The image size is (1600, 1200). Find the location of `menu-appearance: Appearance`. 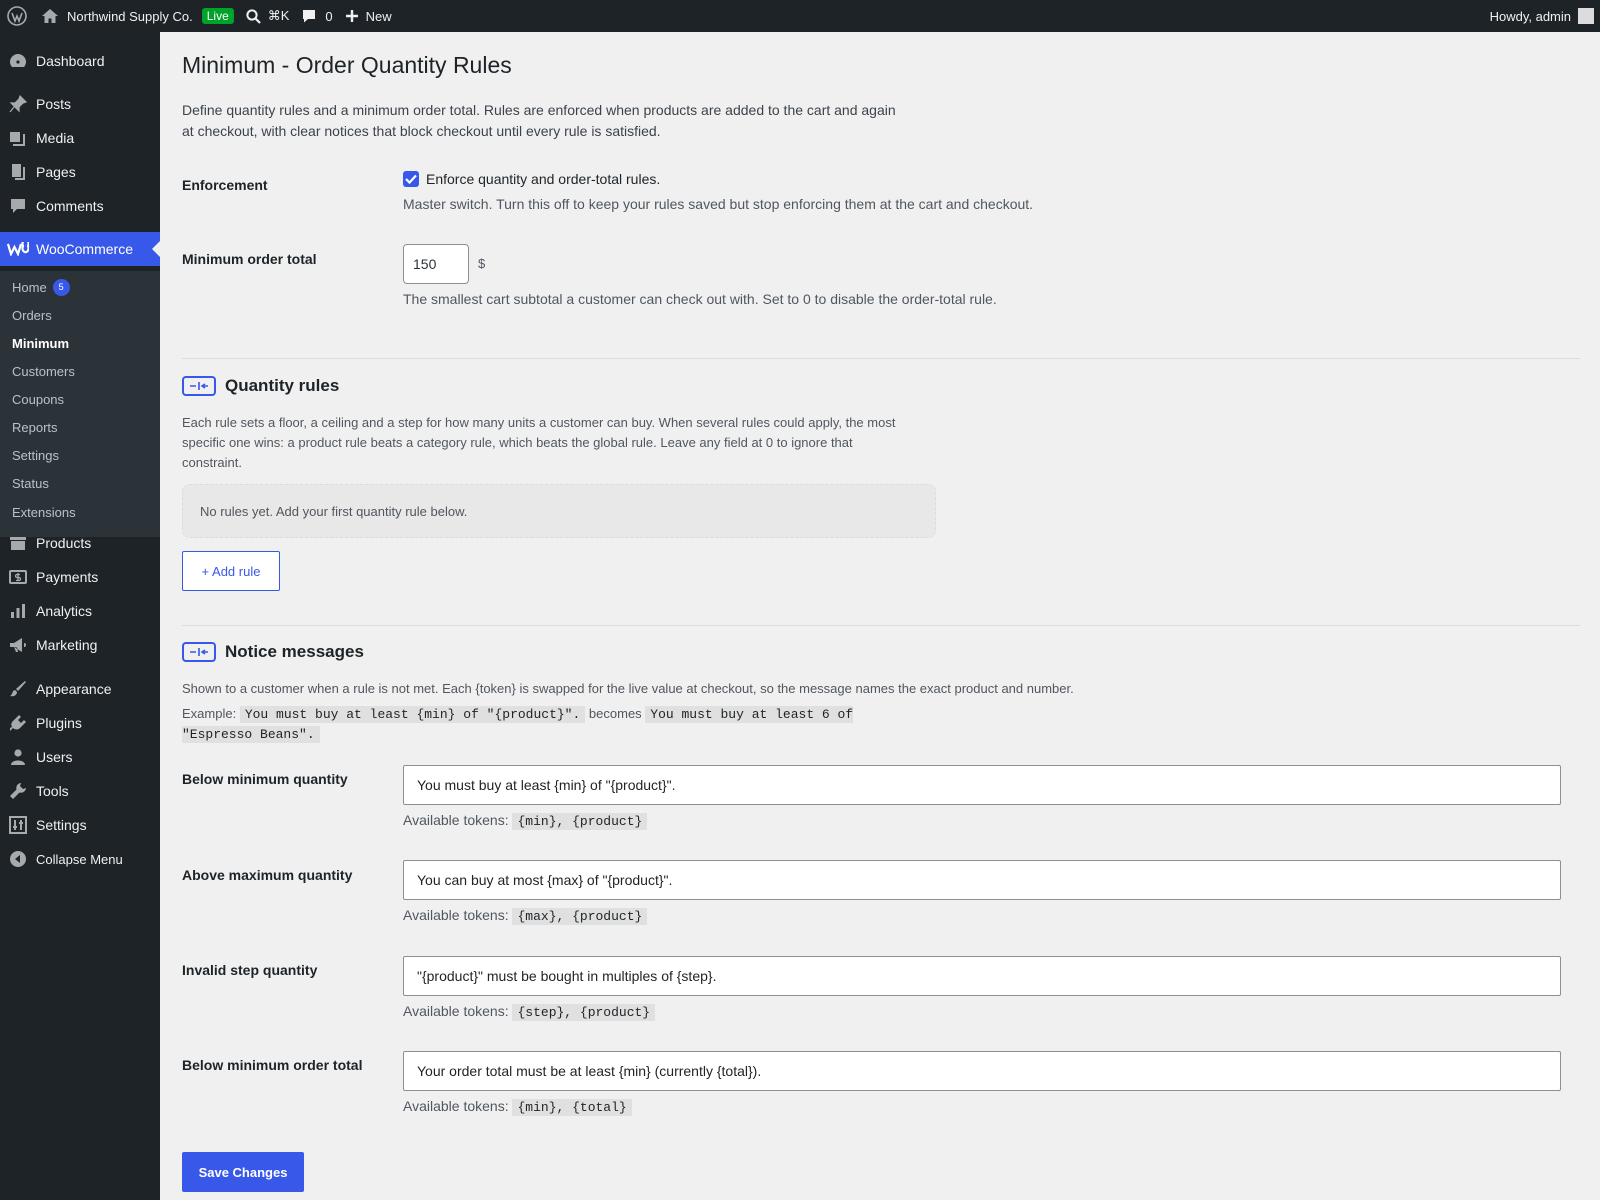

menu-appearance: Appearance is located at coordinates (80, 689).